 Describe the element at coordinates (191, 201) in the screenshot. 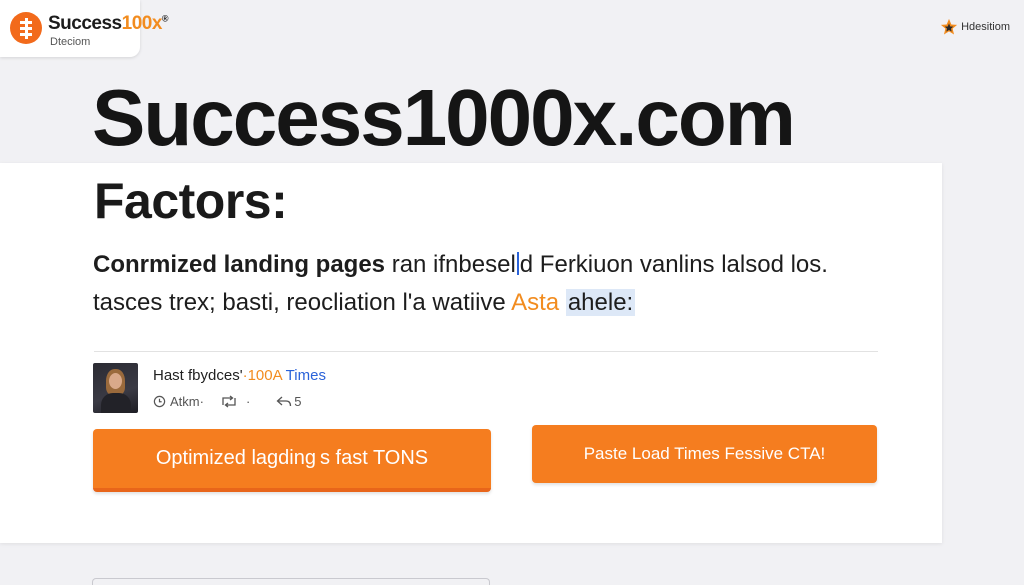

I see `card-title: Factors:` at that location.